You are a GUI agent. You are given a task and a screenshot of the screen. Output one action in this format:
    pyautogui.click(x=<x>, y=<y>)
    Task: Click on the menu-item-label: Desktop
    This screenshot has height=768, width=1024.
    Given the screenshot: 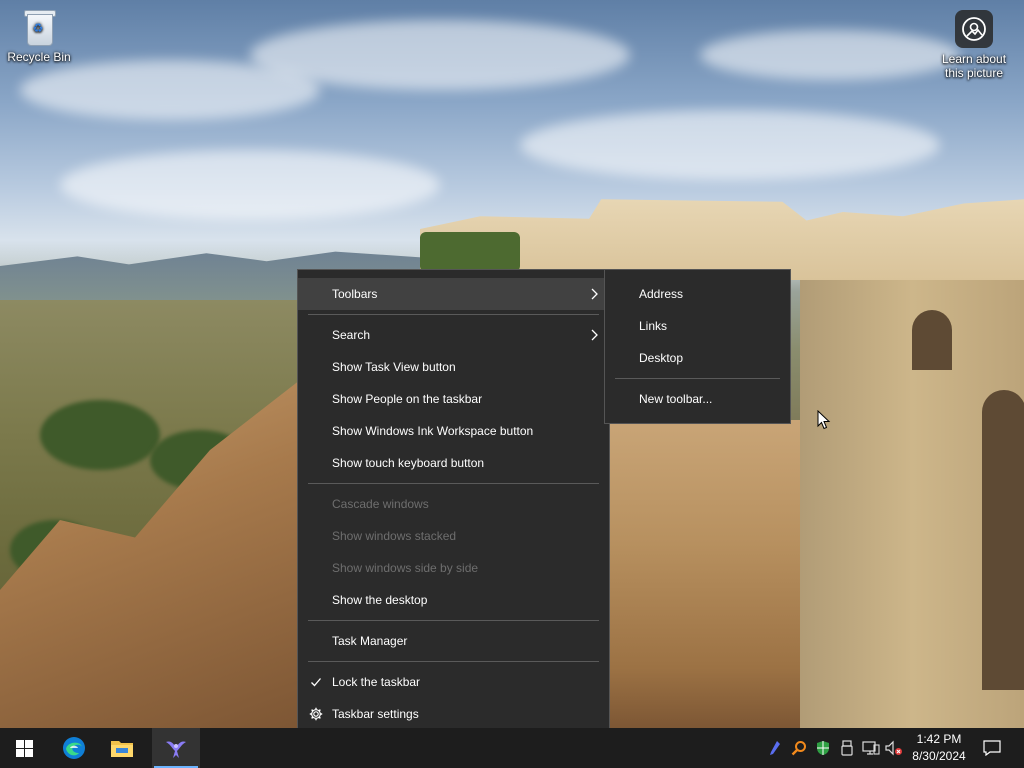 What is the action you would take?
    pyautogui.click(x=661, y=358)
    